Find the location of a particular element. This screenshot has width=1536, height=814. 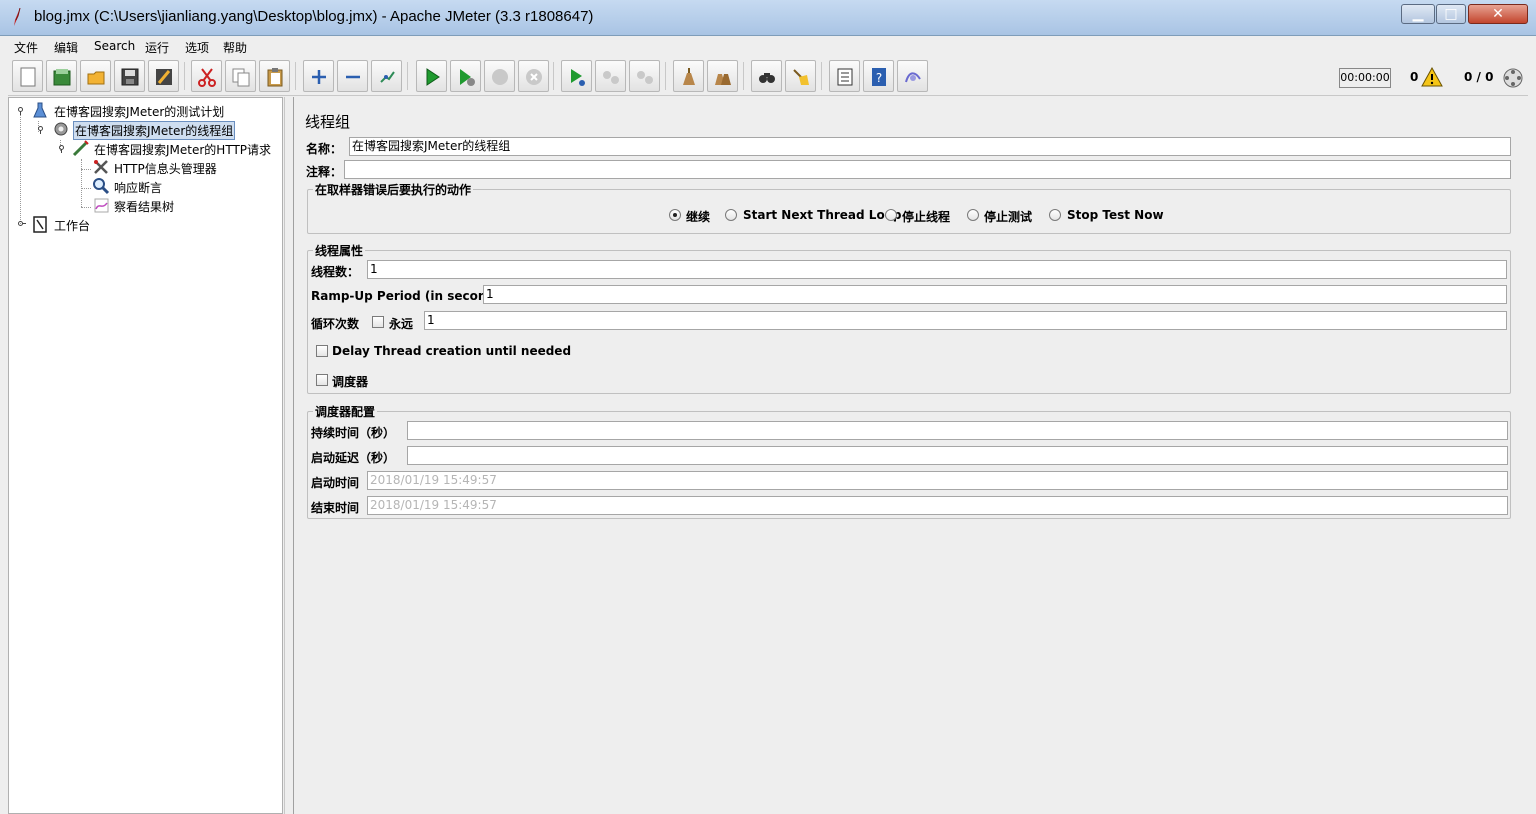

loop-count-label: 循环次数 is located at coordinates (335, 324).